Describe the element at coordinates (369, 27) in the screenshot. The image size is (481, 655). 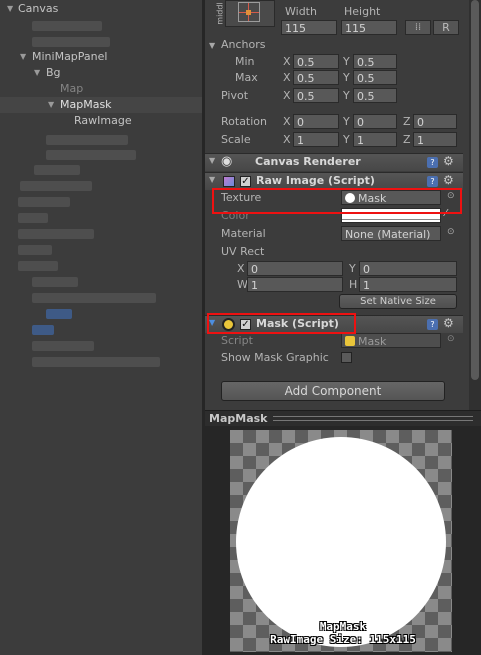
I see `height-field: 115` at that location.